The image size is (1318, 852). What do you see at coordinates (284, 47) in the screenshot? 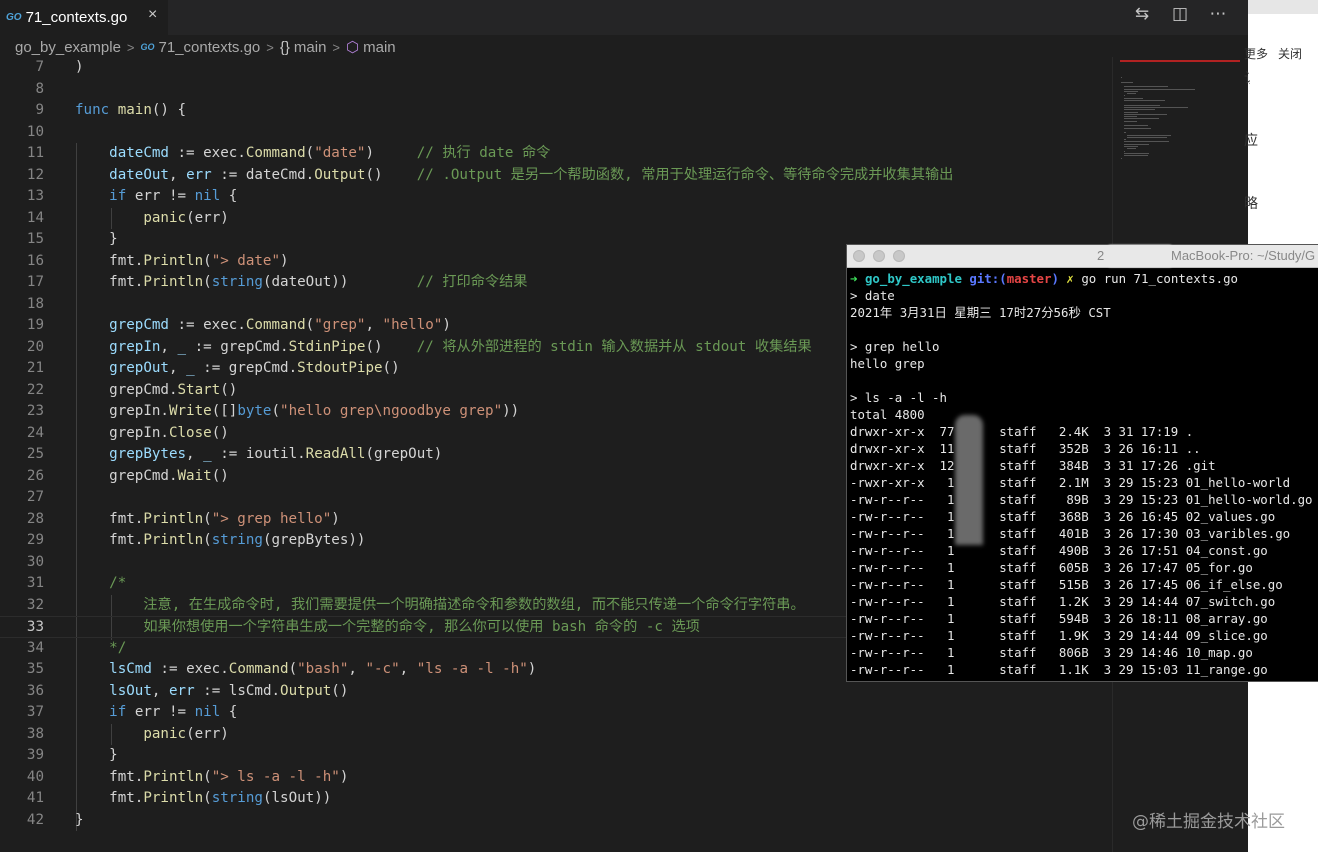
I see `braces-icon: {}` at bounding box center [284, 47].